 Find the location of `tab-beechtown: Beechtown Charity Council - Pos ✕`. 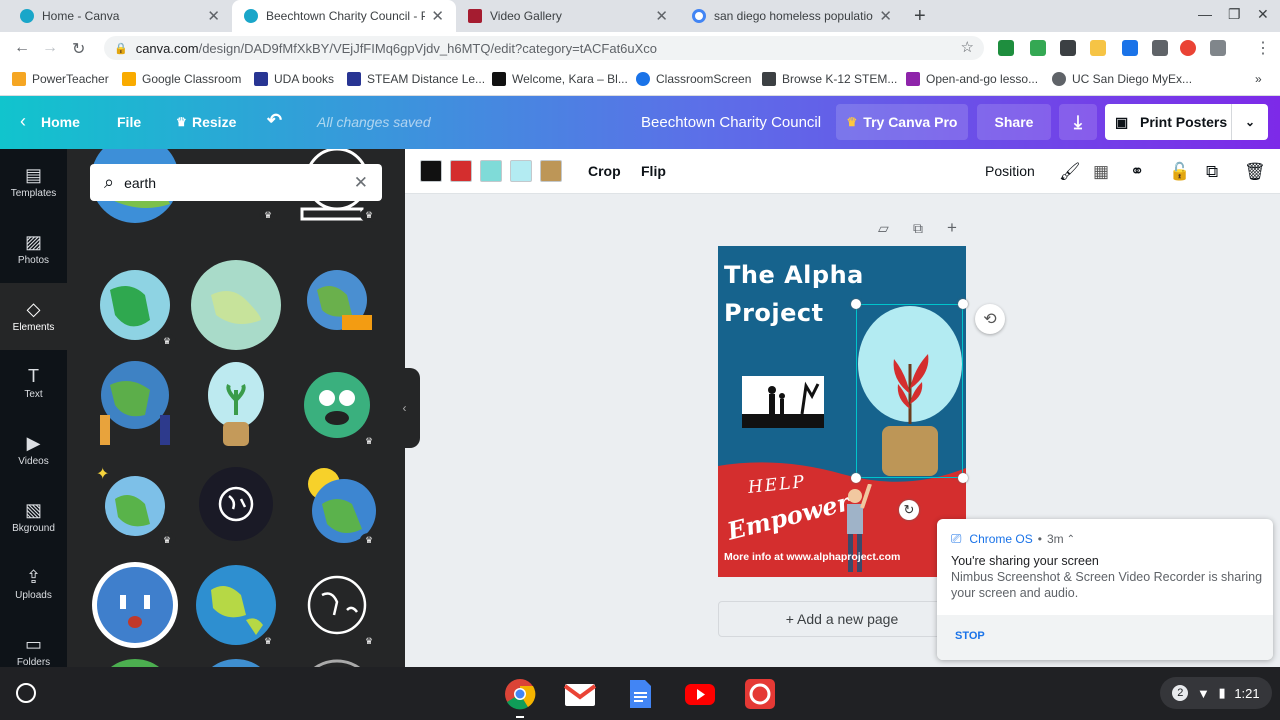

tab-beechtown: Beechtown Charity Council - Pos ✕ is located at coordinates (344, 16).